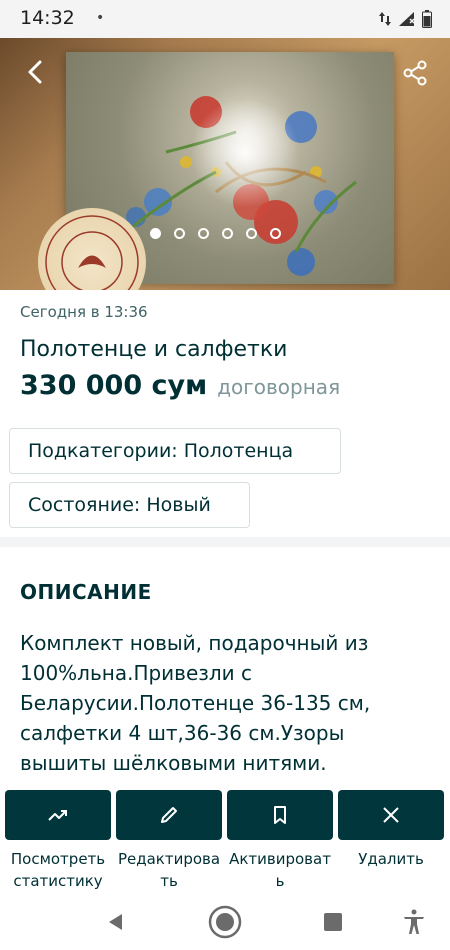  What do you see at coordinates (36, 72) in the screenshot?
I see `back-arrow-icon` at bounding box center [36, 72].